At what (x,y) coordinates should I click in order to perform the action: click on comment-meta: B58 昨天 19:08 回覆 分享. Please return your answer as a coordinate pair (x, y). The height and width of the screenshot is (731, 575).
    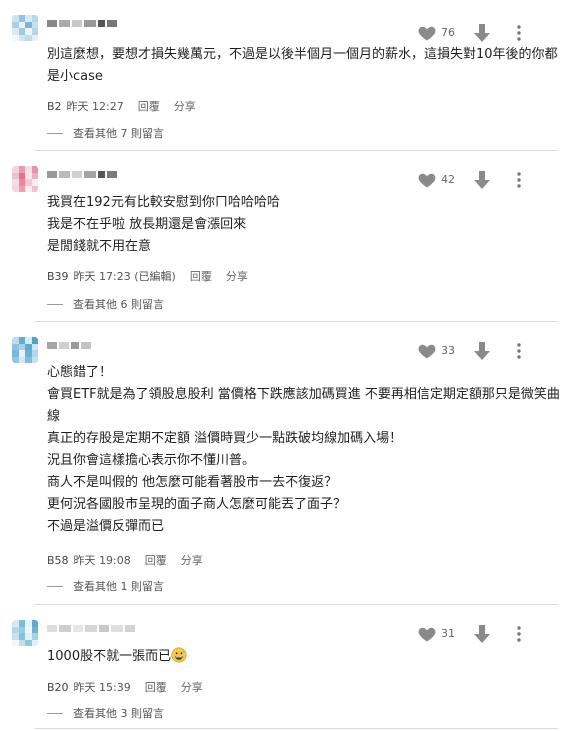
    Looking at the image, I should click on (125, 560).